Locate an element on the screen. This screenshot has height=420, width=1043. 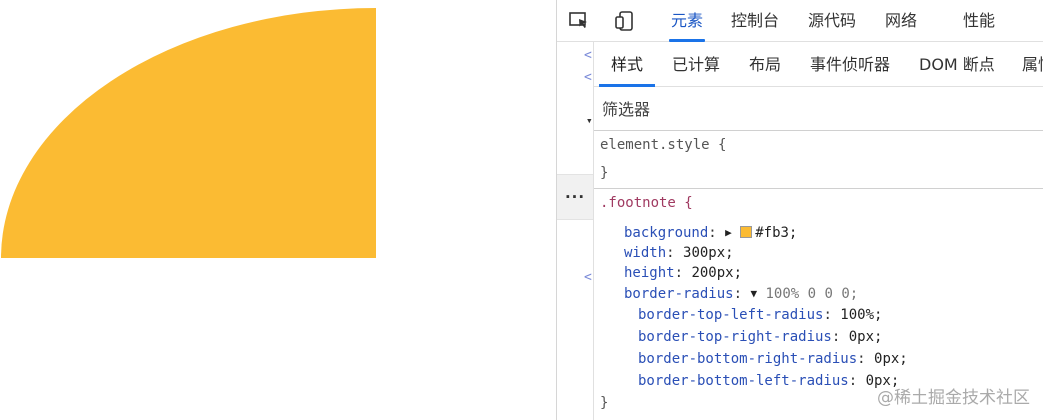
tab-performance: 性能 is located at coordinates (979, 21).